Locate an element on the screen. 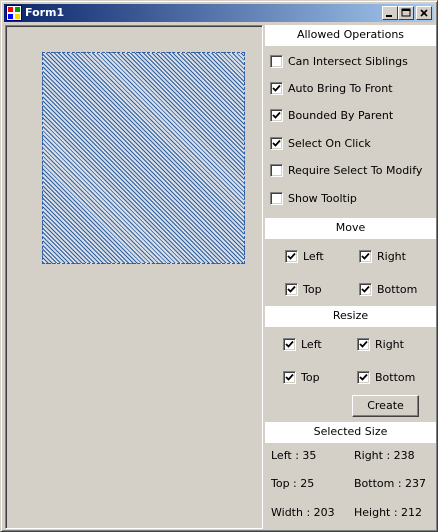  maximize-button is located at coordinates (406, 13).